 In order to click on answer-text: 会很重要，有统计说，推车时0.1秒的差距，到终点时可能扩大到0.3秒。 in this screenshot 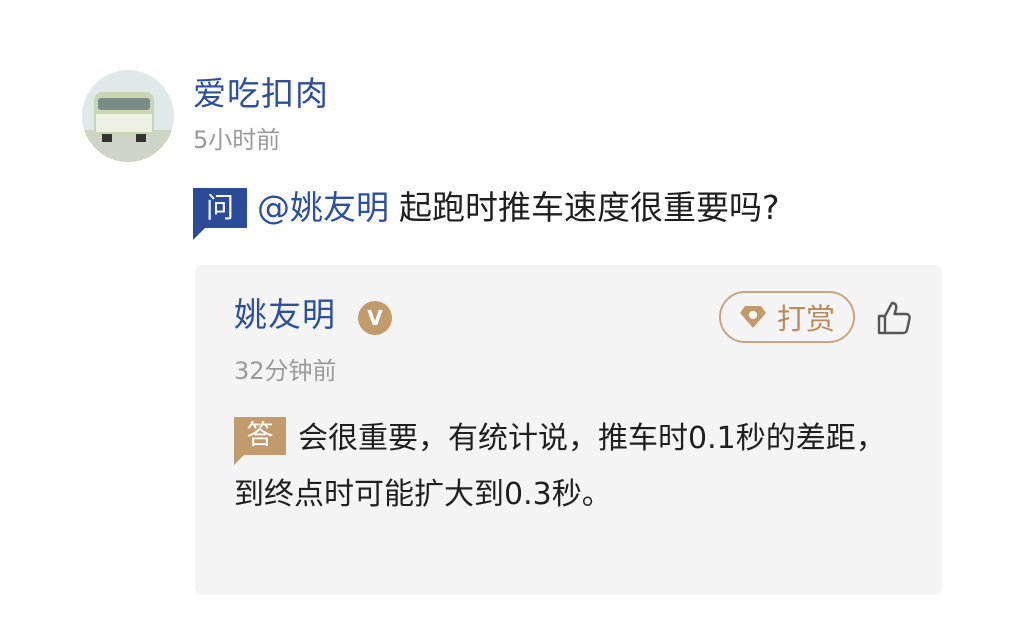, I will do `click(560, 466)`.